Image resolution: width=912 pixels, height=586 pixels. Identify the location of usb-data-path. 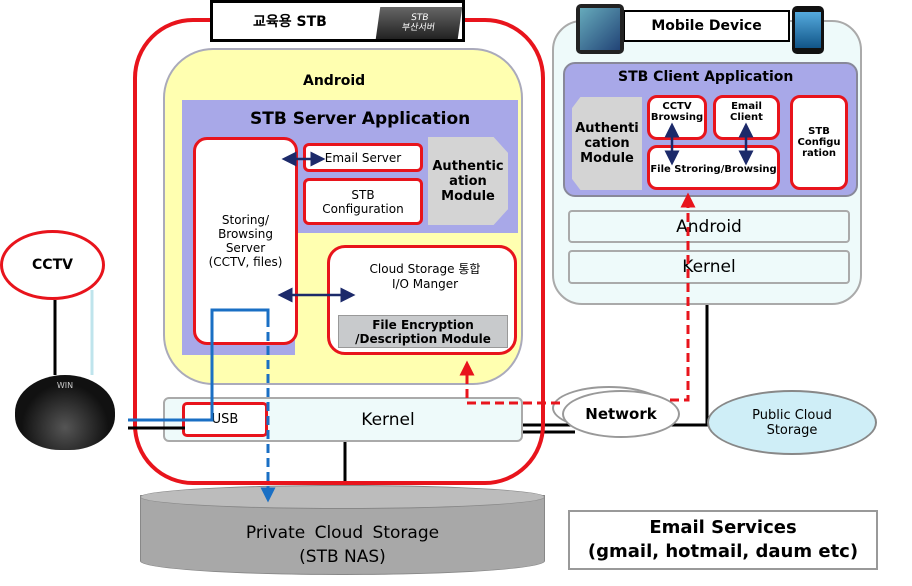
(199, 365).